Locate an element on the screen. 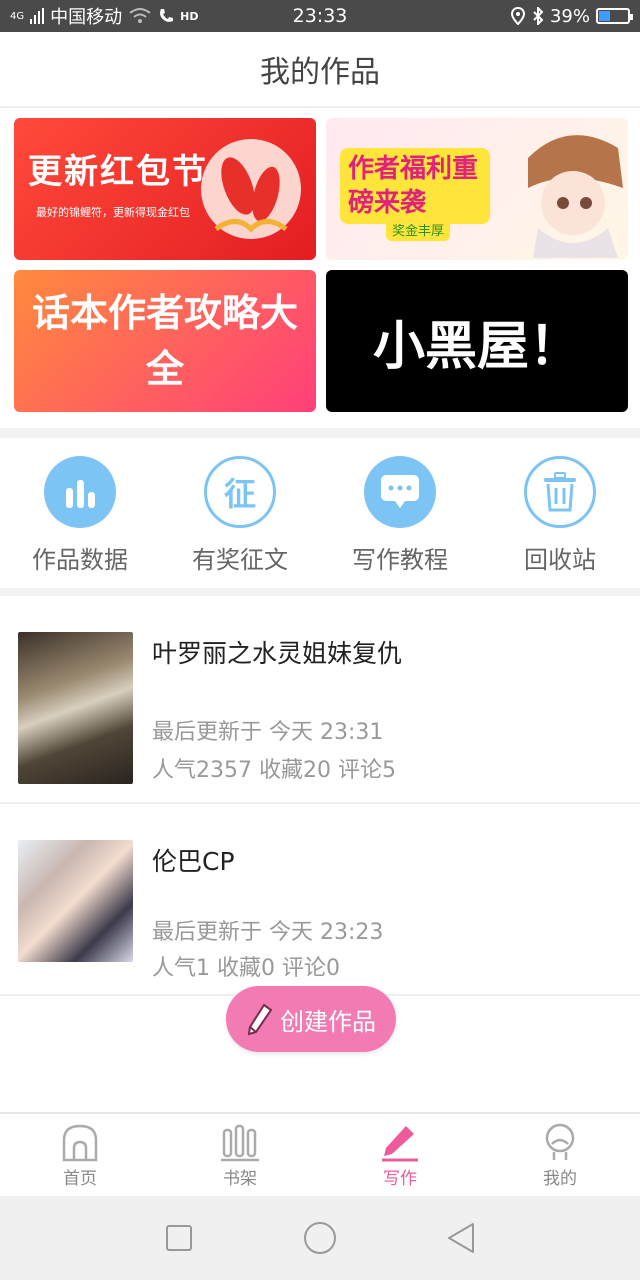 This screenshot has width=640, height=1280. page-title: 我的作品 is located at coordinates (320, 72).